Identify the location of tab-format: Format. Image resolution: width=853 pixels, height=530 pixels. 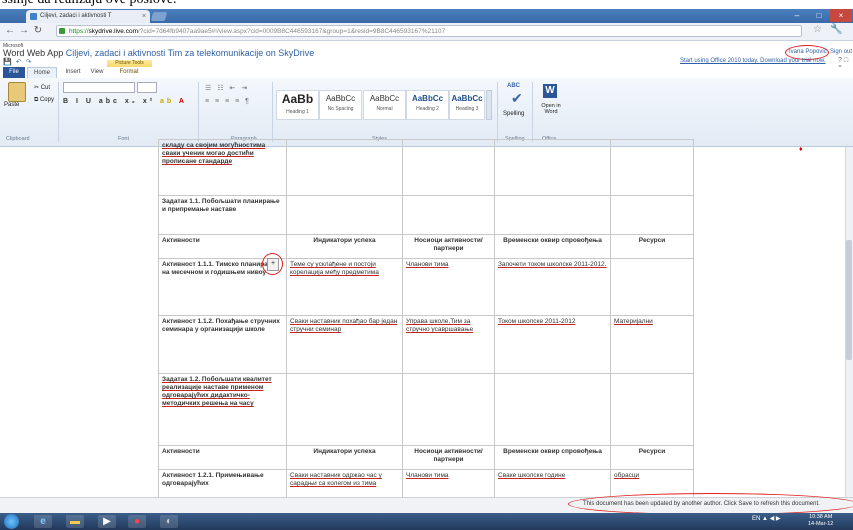
(129, 72).